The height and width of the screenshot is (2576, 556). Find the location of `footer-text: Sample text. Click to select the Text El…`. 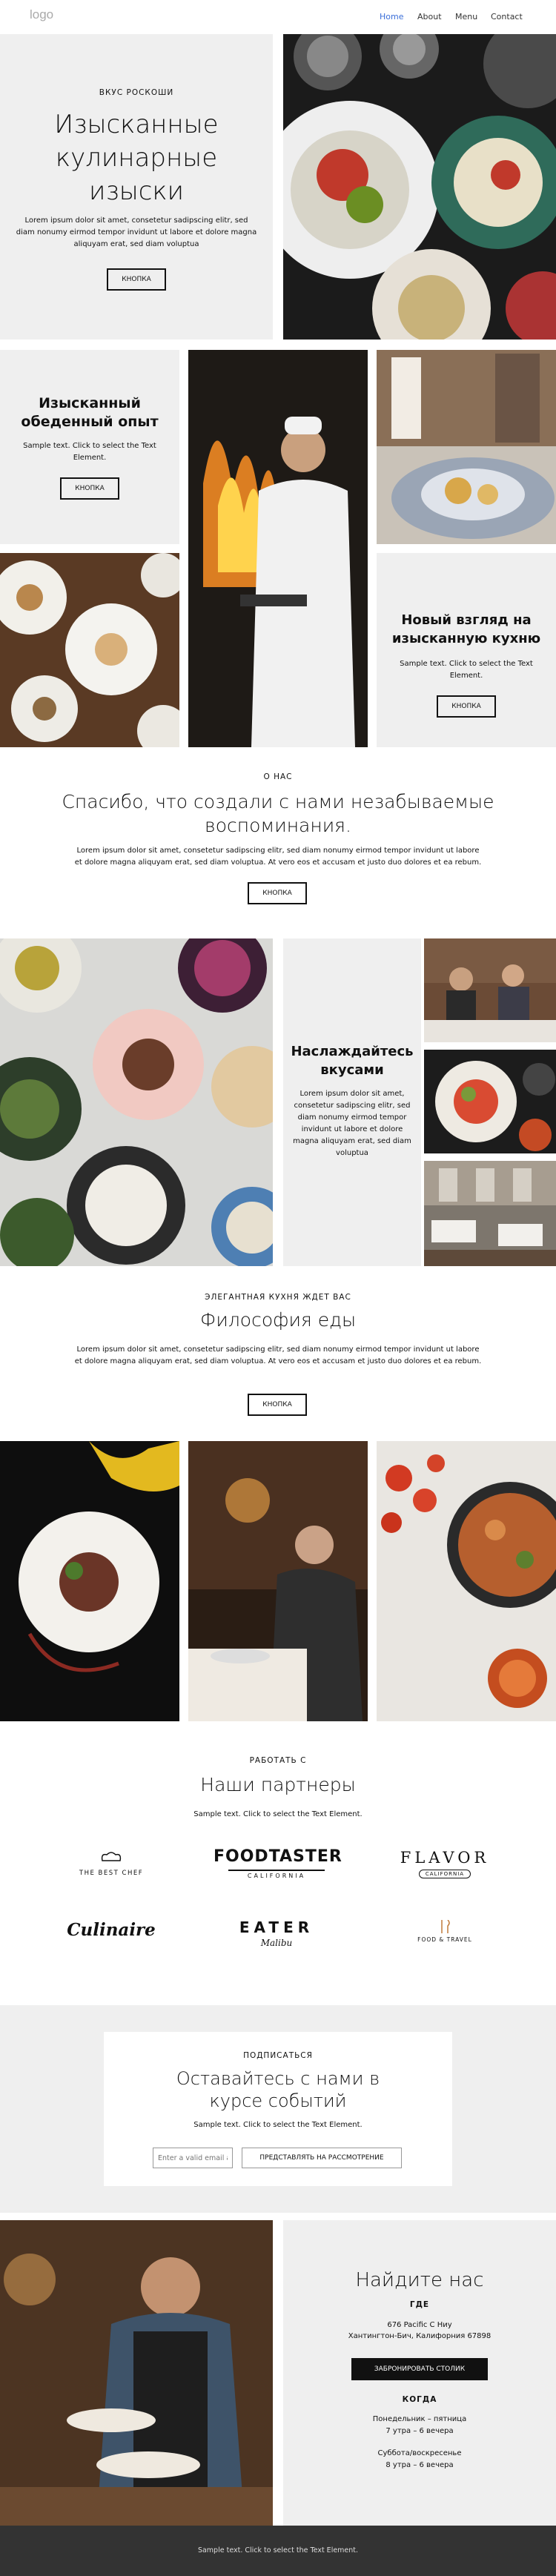

footer-text: Sample text. Click to select the Text El… is located at coordinates (278, 2550).